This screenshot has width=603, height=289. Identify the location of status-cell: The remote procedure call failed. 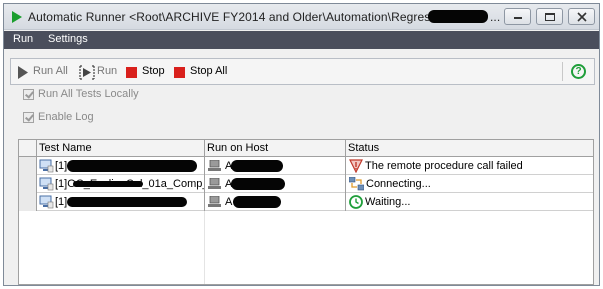
(469, 166).